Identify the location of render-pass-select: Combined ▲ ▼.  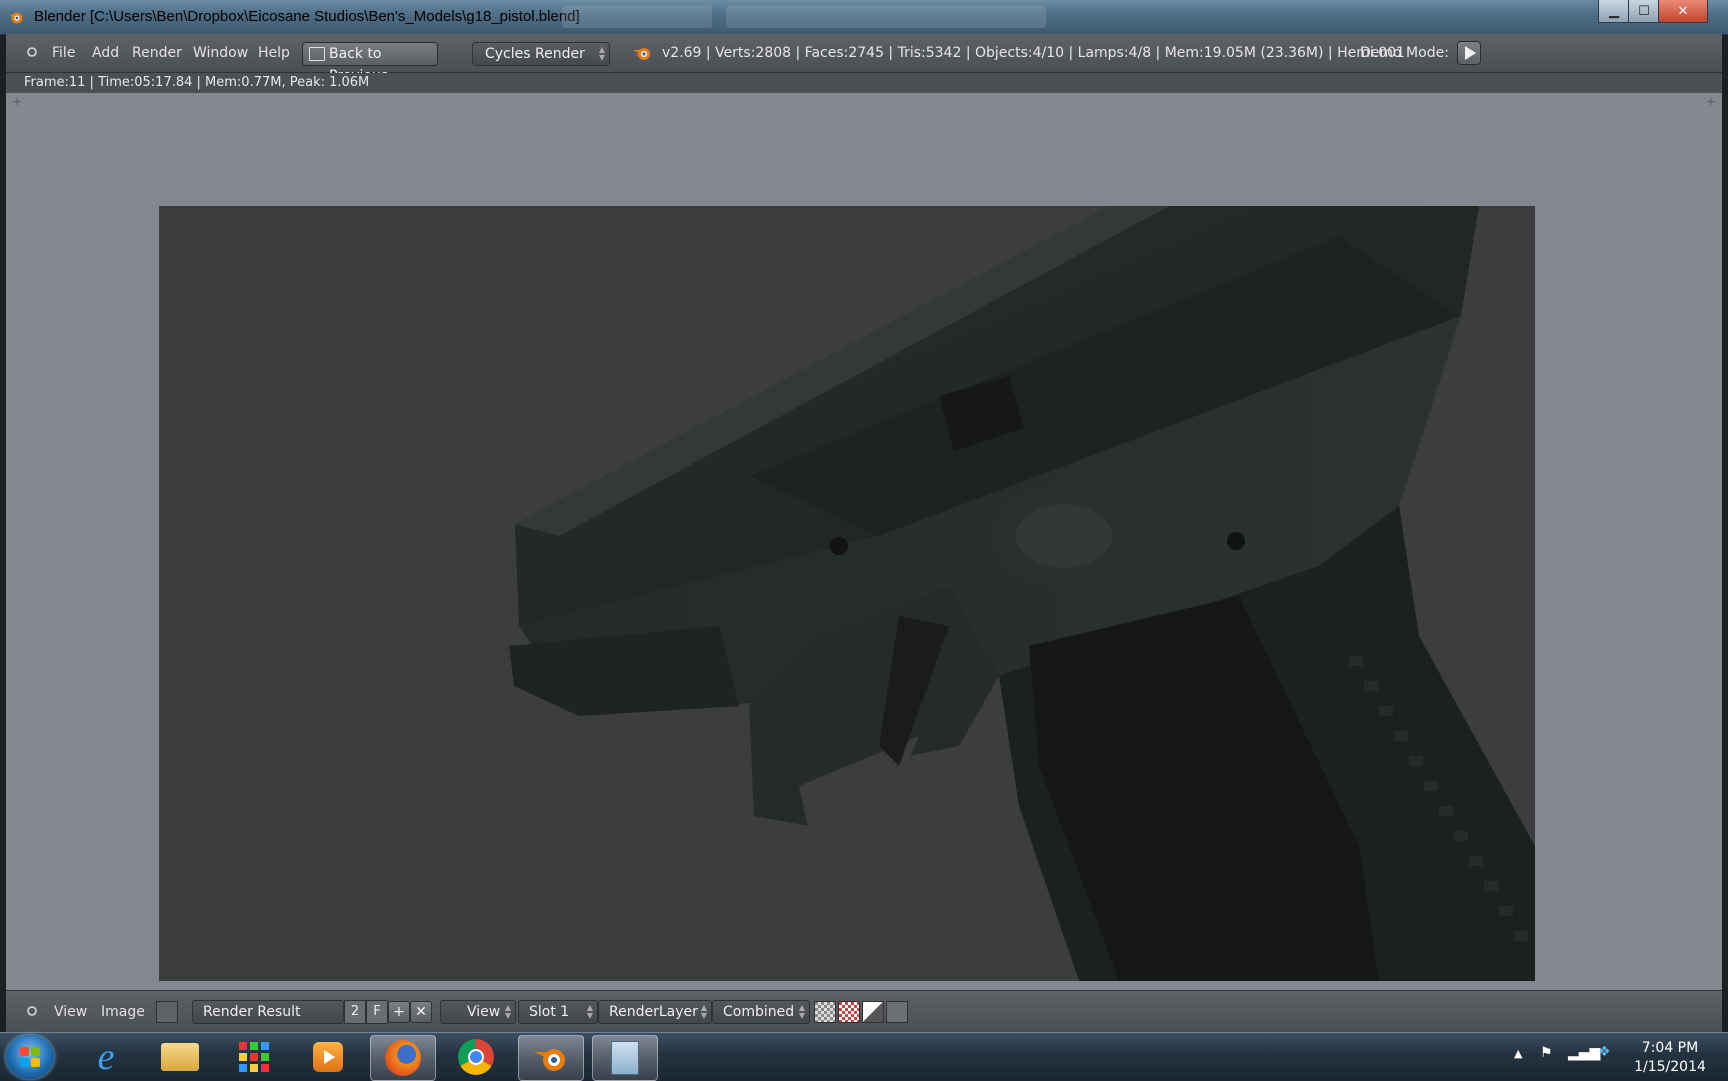
(761, 1012).